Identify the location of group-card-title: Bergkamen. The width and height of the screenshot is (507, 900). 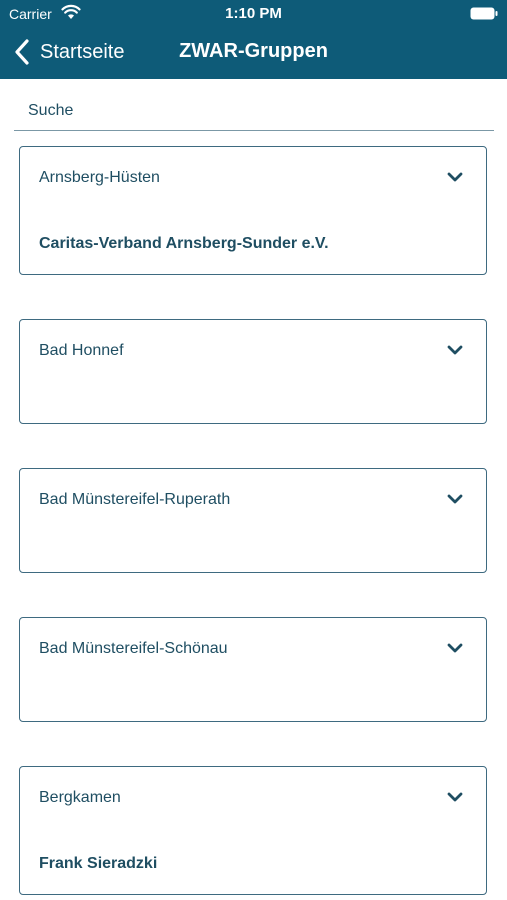
(80, 797).